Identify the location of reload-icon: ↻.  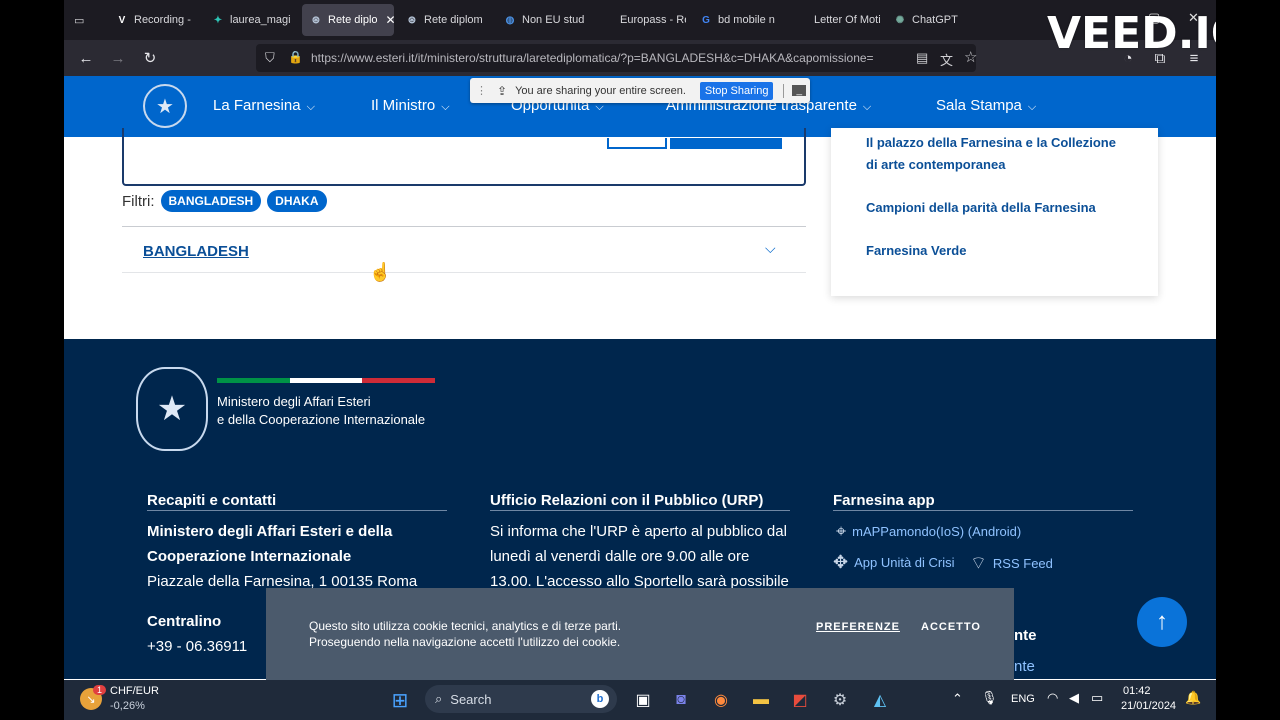
(150, 58).